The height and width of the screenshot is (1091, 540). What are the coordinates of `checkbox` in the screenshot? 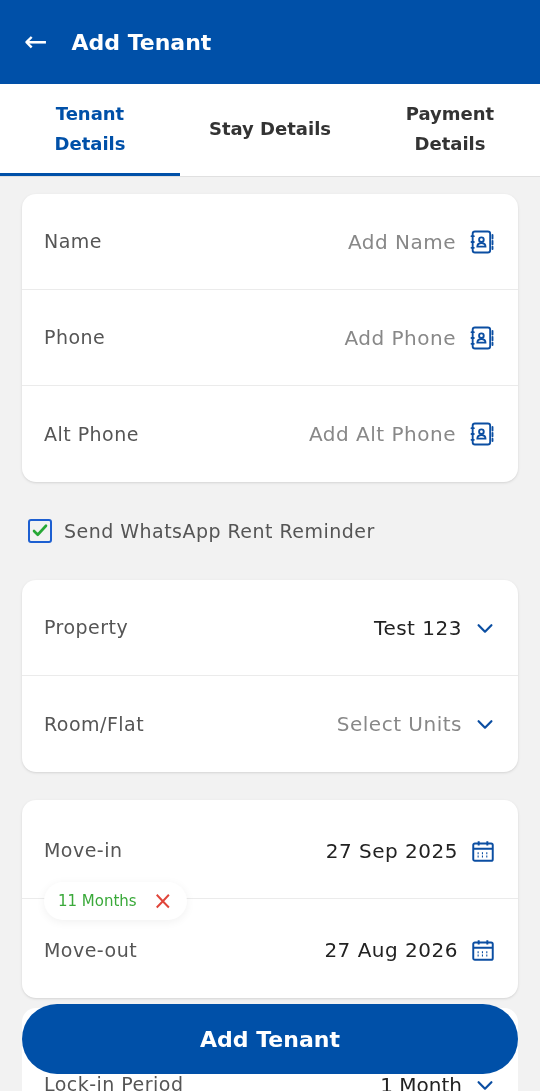 It's located at (40, 531).